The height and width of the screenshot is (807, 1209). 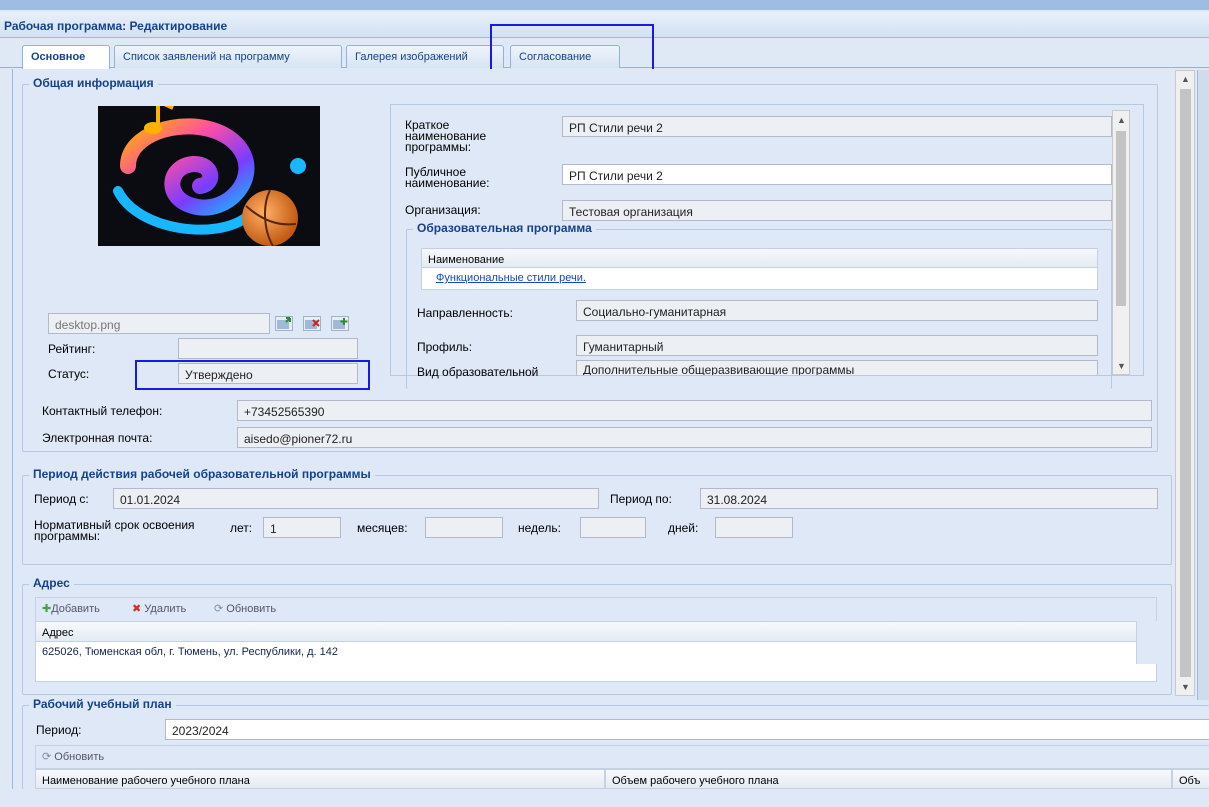 What do you see at coordinates (251, 609) in the screenshot?
I see `refresh-label: Обновить` at bounding box center [251, 609].